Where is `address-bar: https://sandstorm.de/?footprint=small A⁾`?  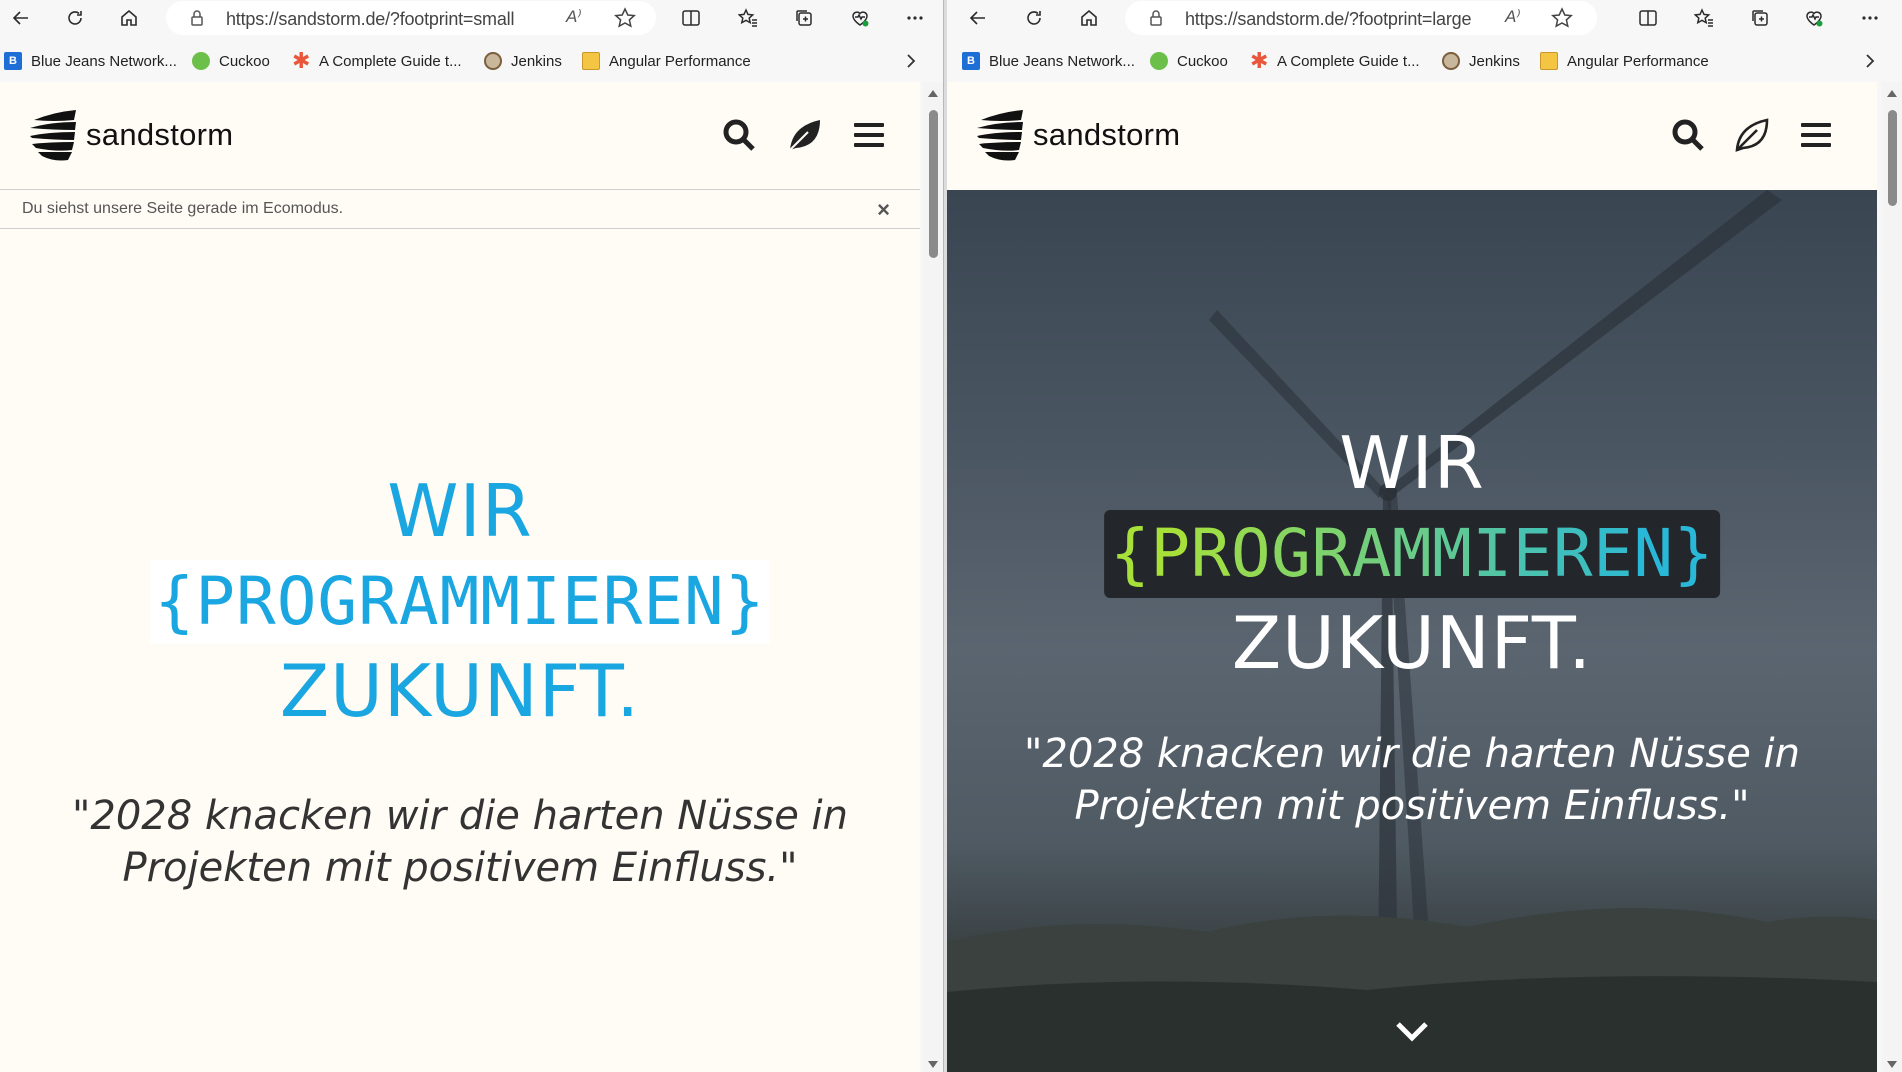 address-bar: https://sandstorm.de/?footprint=small A⁾ is located at coordinates (411, 18).